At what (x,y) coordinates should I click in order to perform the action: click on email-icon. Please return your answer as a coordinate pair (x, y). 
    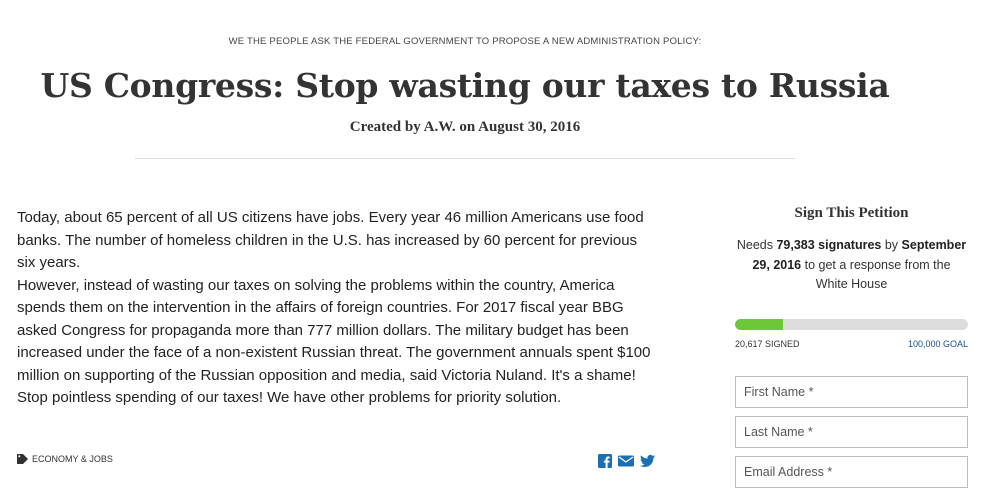
    Looking at the image, I should click on (626, 461).